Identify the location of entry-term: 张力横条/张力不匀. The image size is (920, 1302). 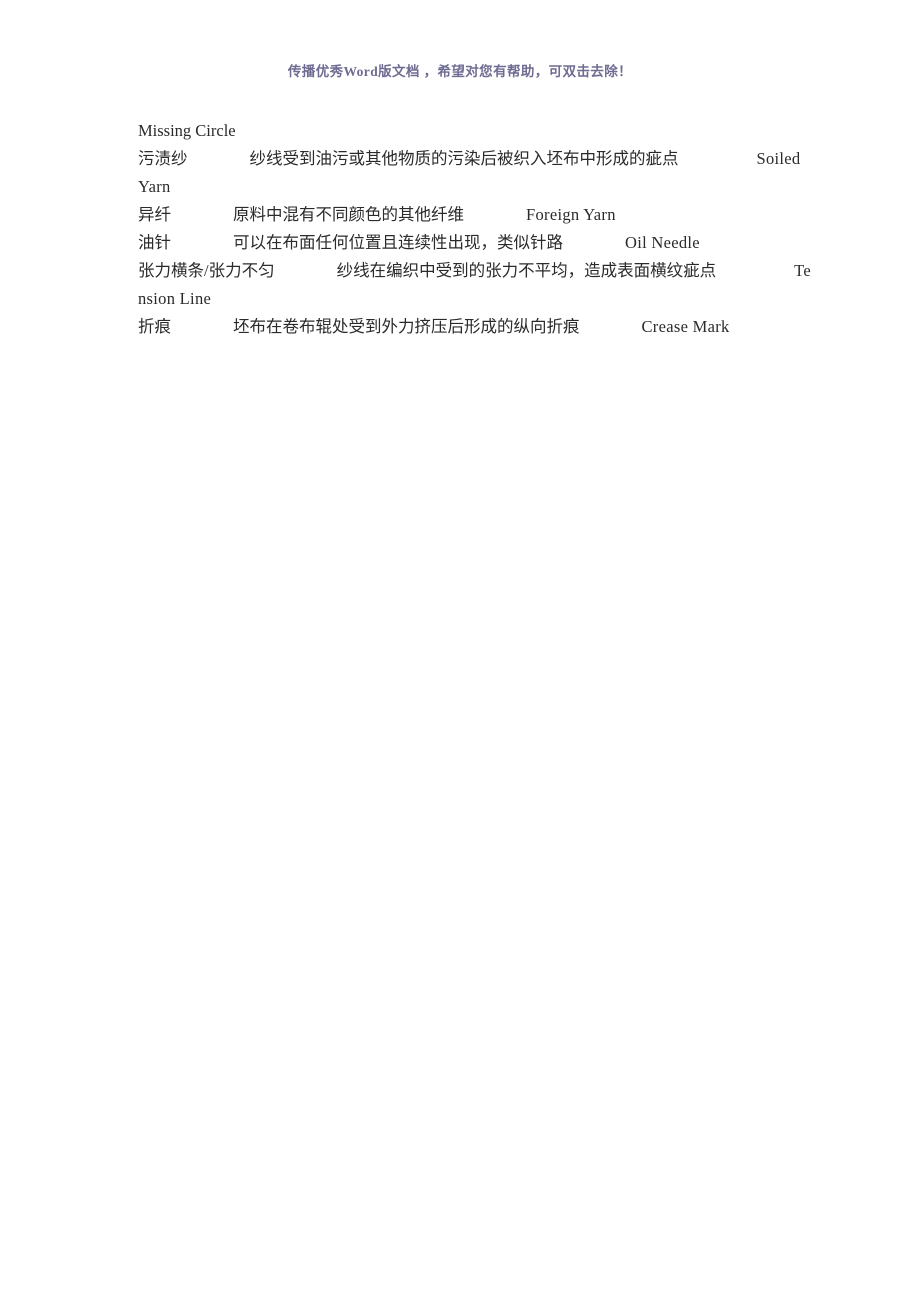
(206, 270).